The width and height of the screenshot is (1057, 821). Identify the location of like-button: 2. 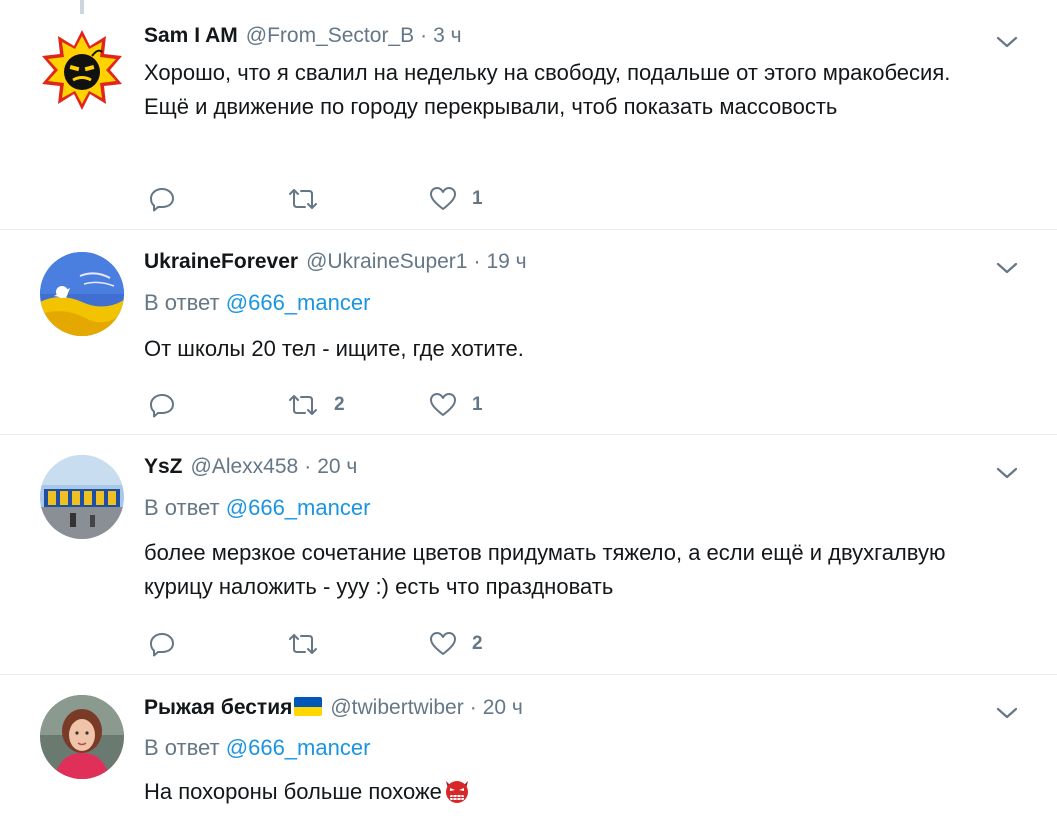
(455, 644).